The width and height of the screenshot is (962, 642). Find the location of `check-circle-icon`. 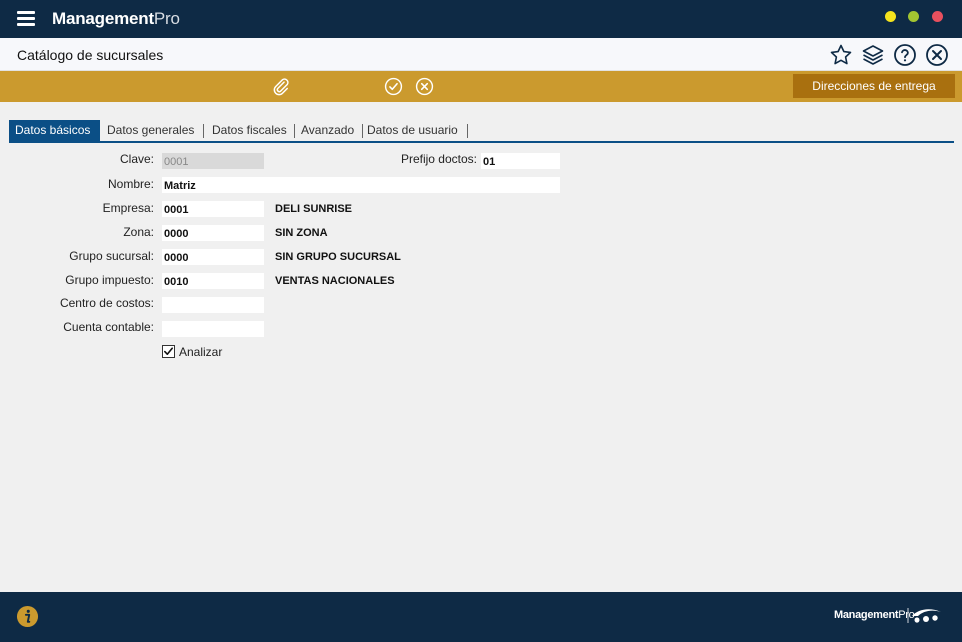

check-circle-icon is located at coordinates (393, 86).